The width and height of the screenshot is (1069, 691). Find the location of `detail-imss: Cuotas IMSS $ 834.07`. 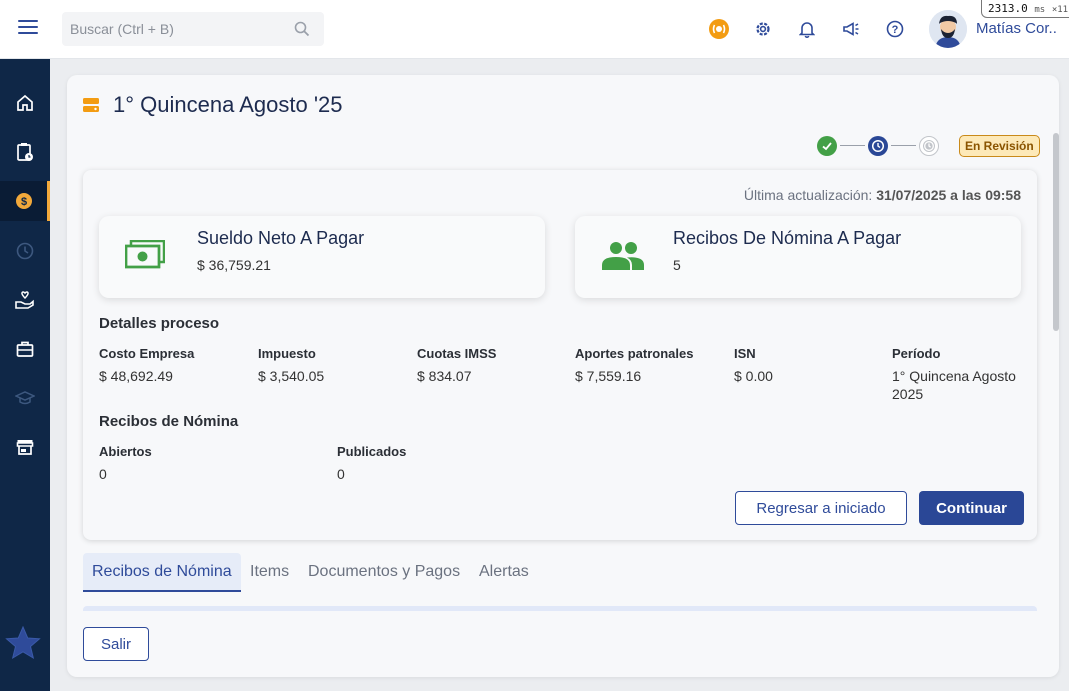

detail-imss: Cuotas IMSS $ 834.07 is located at coordinates (456, 365).